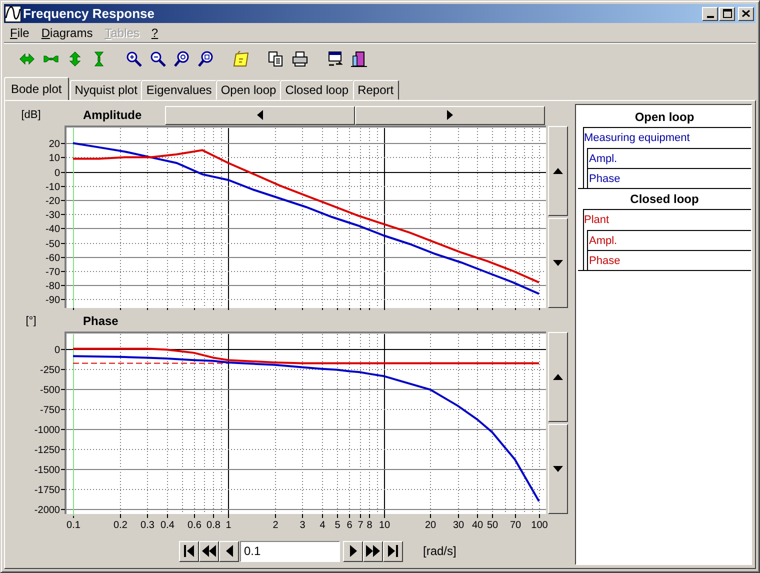  What do you see at coordinates (516, 525) in the screenshot?
I see `tick-label: 70` at bounding box center [516, 525].